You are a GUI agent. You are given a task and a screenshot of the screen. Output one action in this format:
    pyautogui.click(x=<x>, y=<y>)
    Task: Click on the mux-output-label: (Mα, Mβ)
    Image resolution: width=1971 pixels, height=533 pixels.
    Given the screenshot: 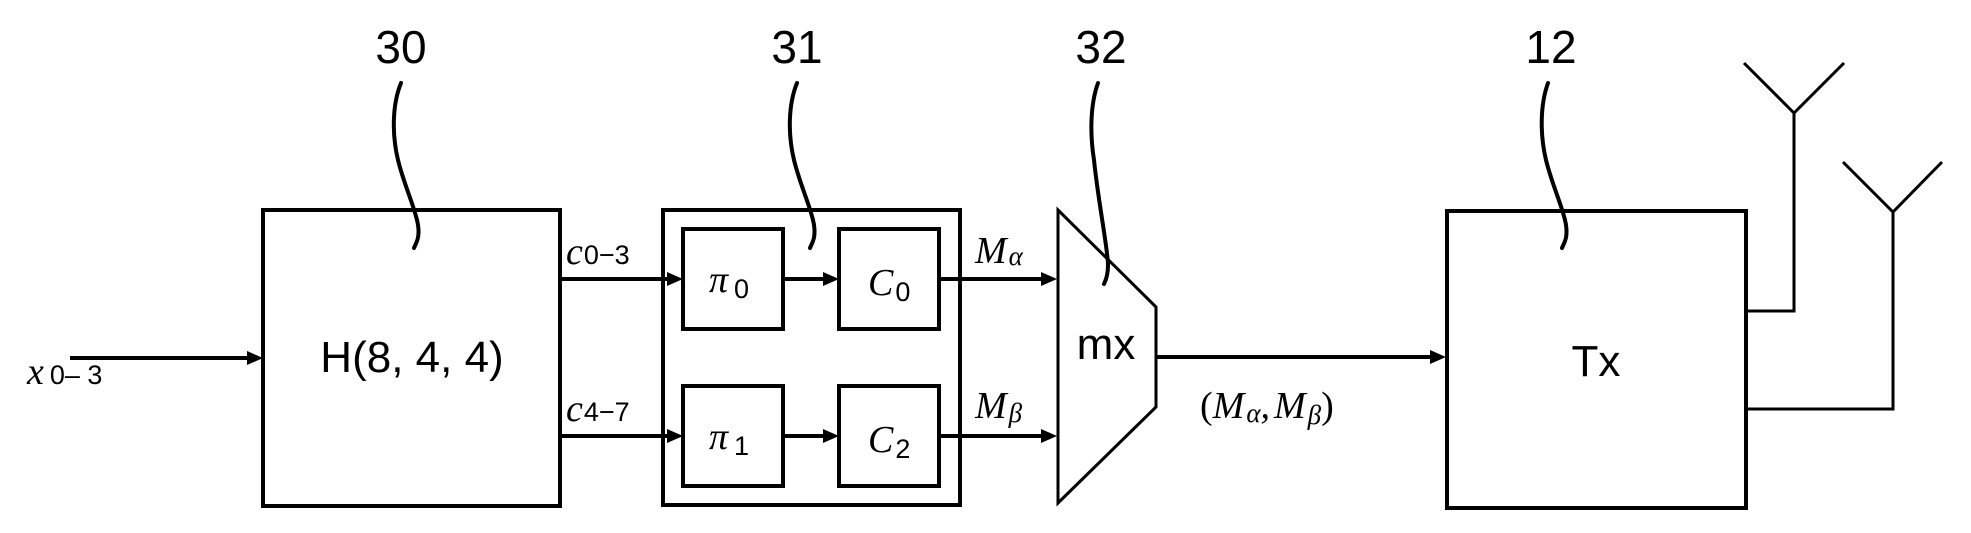 What is the action you would take?
    pyautogui.click(x=1267, y=407)
    